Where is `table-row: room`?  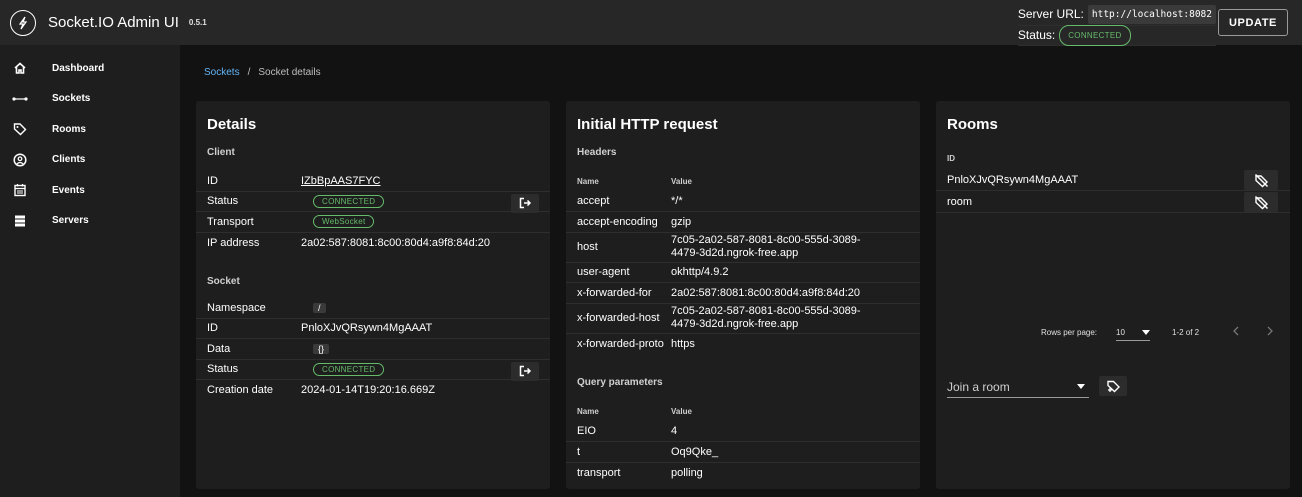 table-row: room is located at coordinates (1113, 202).